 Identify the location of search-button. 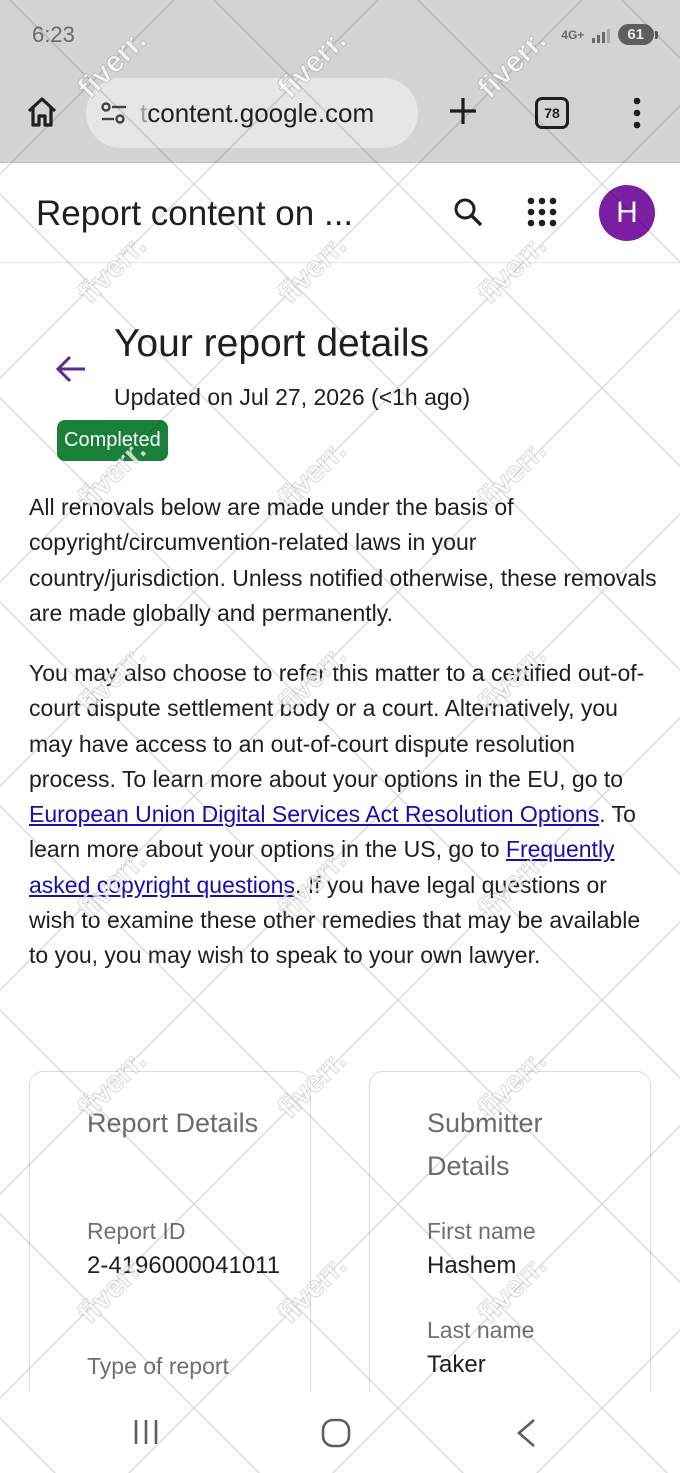
(468, 212).